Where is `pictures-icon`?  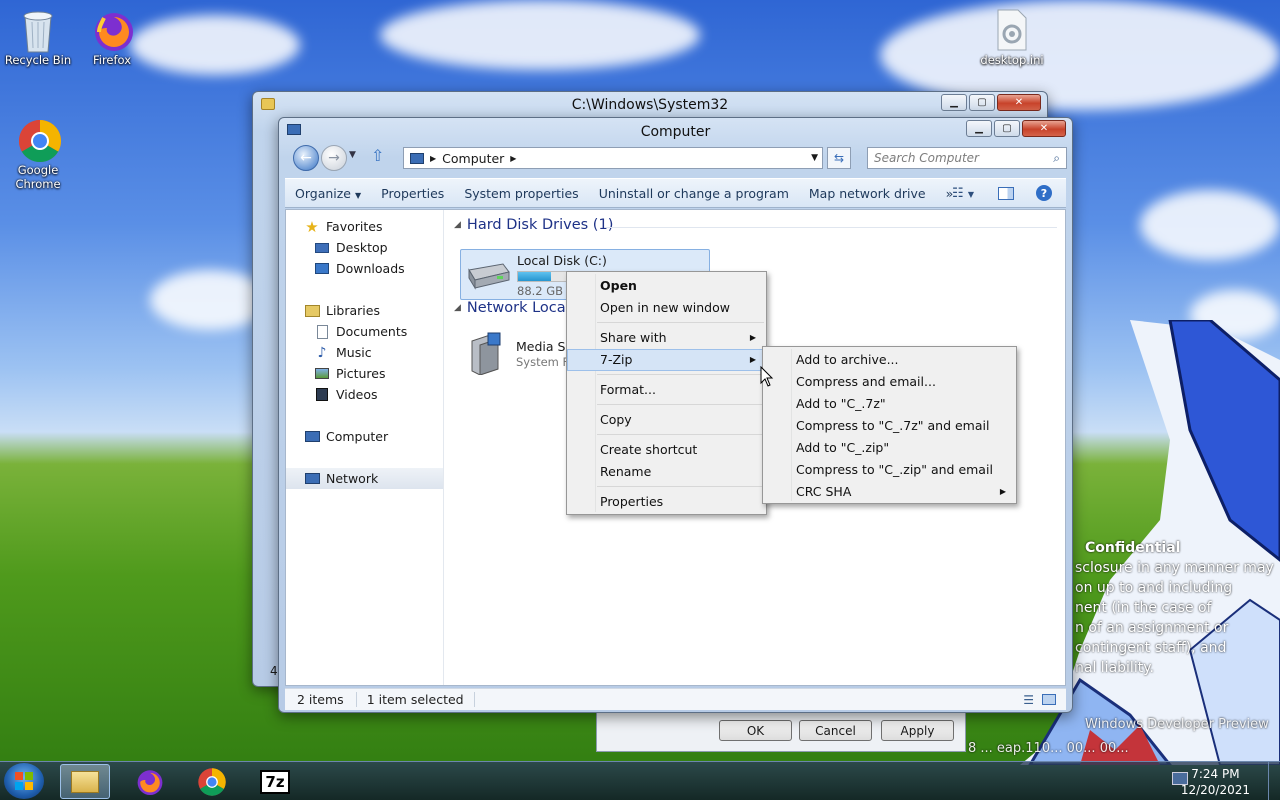
pictures-icon is located at coordinates (322, 374).